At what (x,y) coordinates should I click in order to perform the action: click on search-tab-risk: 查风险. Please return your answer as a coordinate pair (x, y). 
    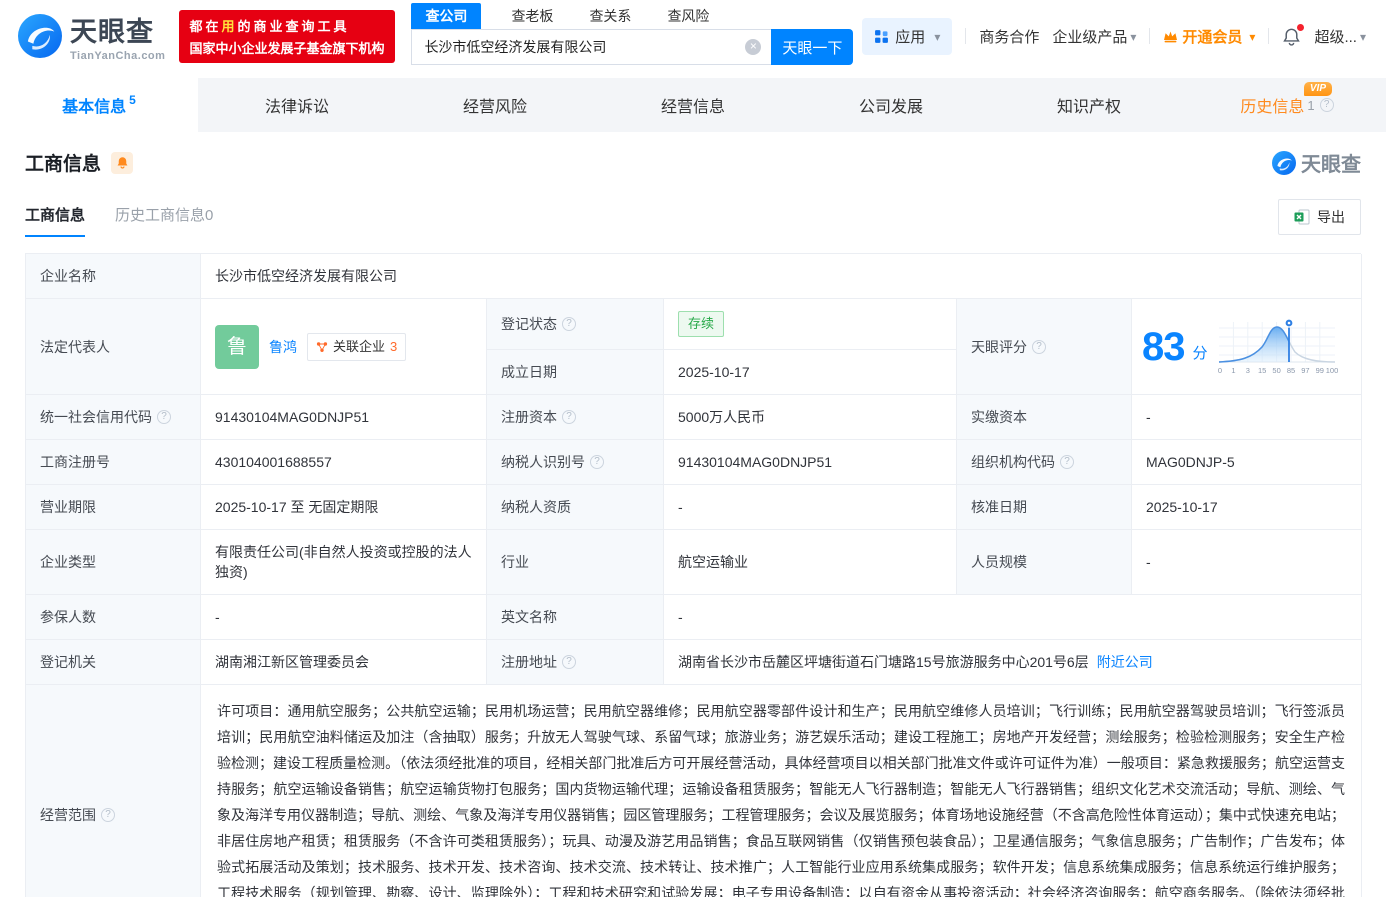
    Looking at the image, I should click on (688, 16).